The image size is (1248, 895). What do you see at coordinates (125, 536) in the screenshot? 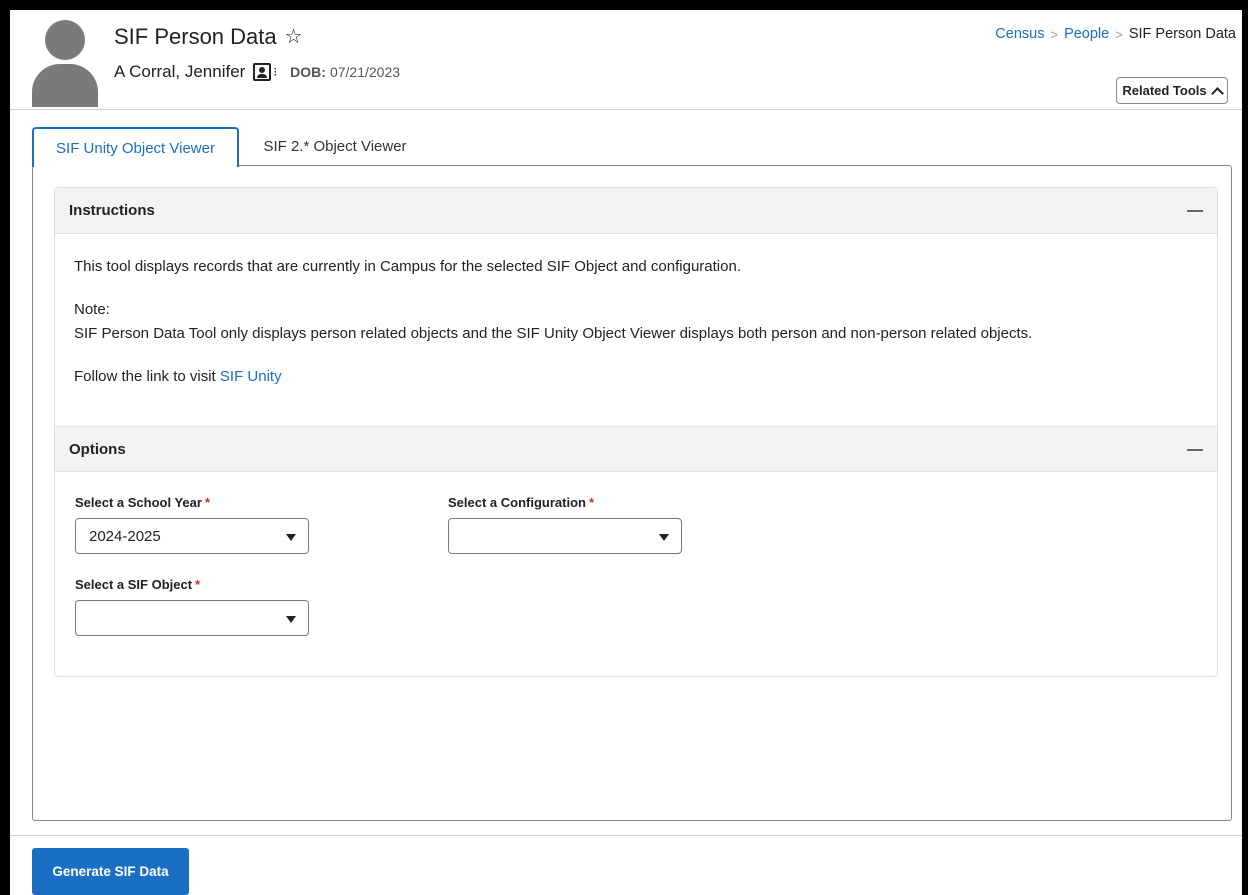
I see `school-year-value: 2024-2025` at bounding box center [125, 536].